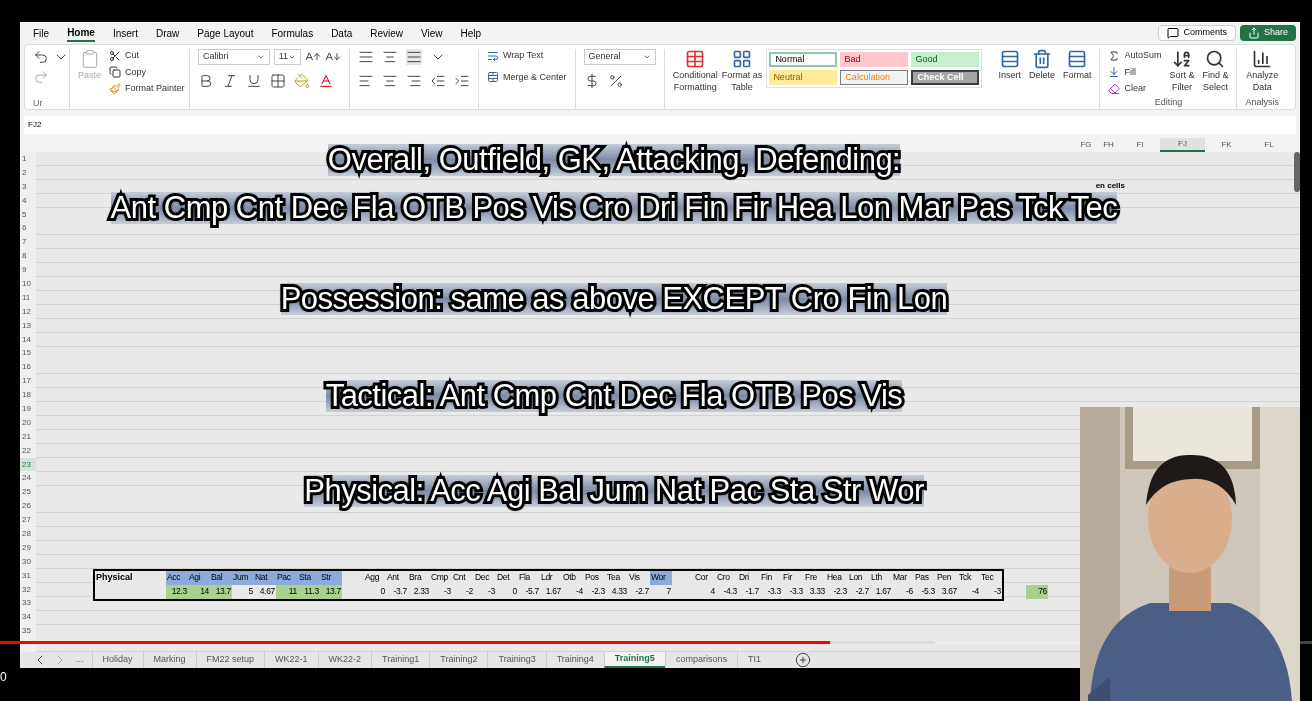  What do you see at coordinates (1108, 145) in the screenshot?
I see `column-header: FH` at bounding box center [1108, 145].